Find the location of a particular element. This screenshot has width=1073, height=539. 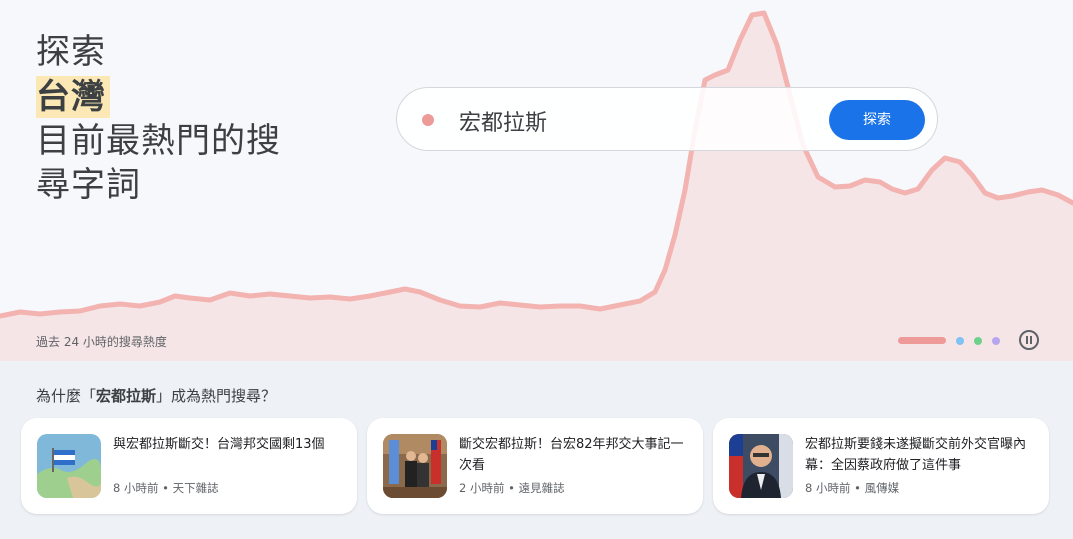

headline-region: 台灣 is located at coordinates (73, 97).